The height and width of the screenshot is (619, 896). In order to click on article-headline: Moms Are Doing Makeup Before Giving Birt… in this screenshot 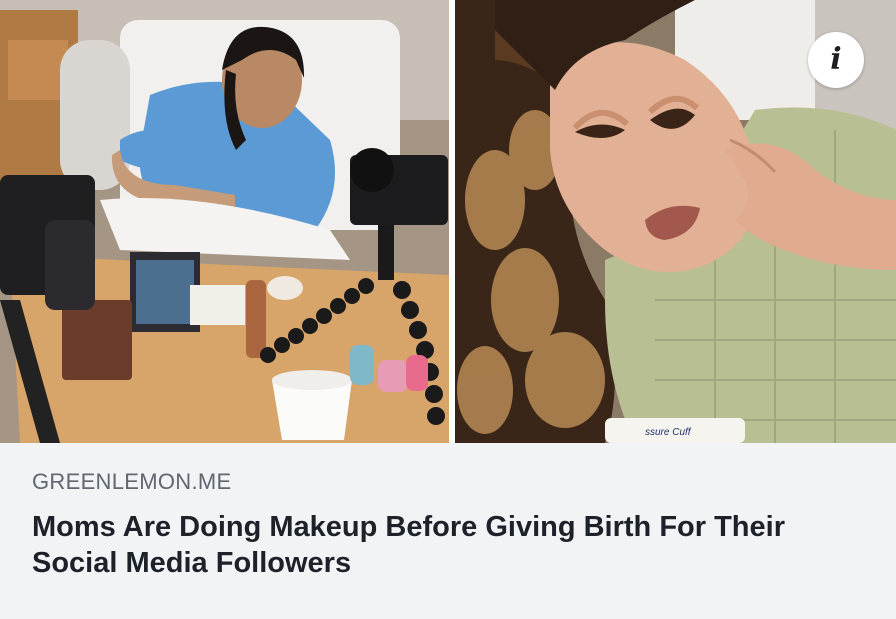, I will do `click(432, 545)`.